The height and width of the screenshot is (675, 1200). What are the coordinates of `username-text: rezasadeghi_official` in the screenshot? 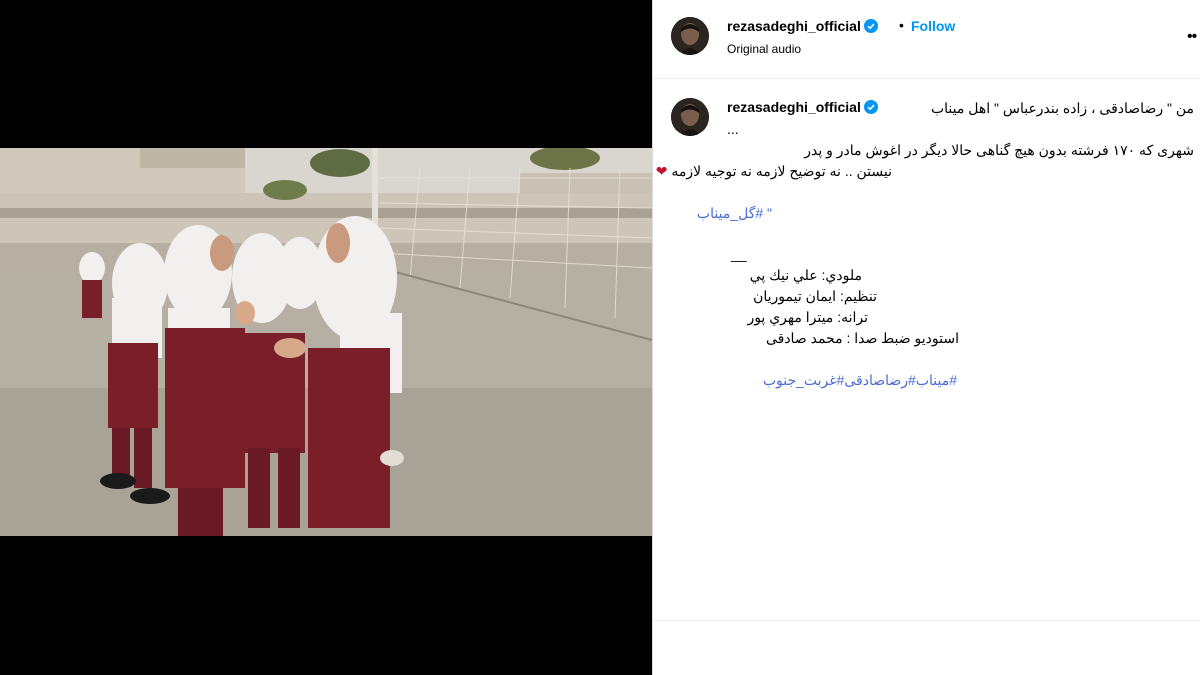 It's located at (794, 26).